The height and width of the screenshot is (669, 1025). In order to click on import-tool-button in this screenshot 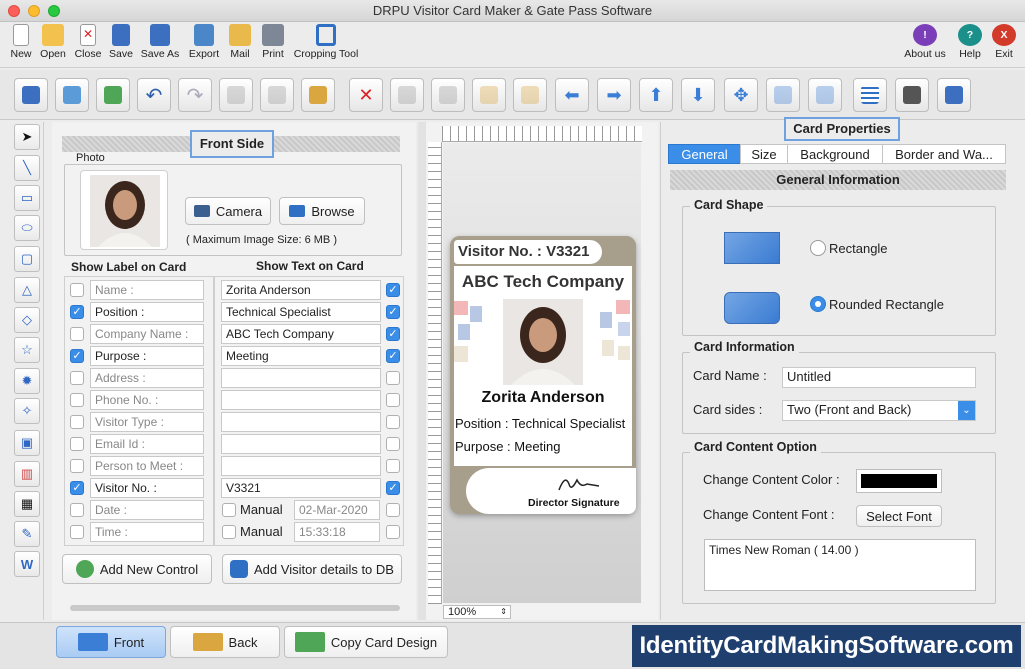, I will do `click(113, 95)`.